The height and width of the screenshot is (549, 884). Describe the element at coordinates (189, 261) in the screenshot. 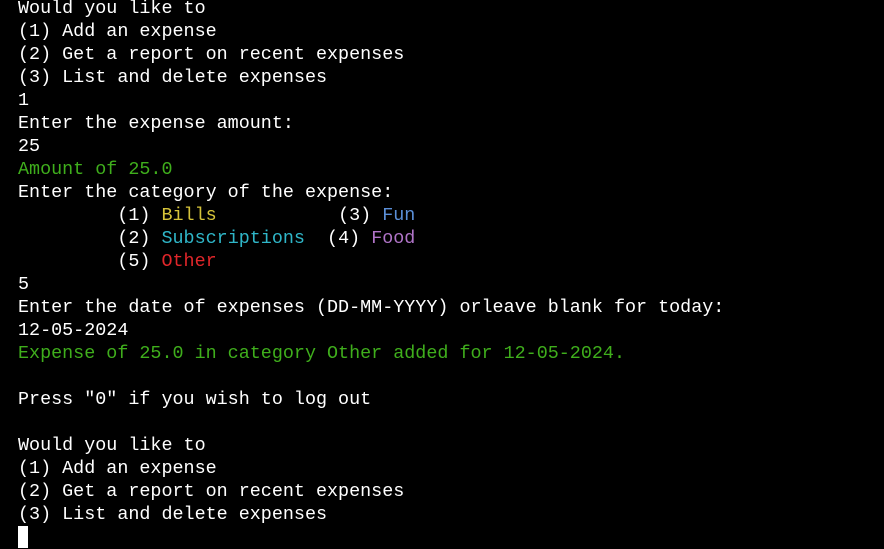

I see `category-other: Other` at that location.